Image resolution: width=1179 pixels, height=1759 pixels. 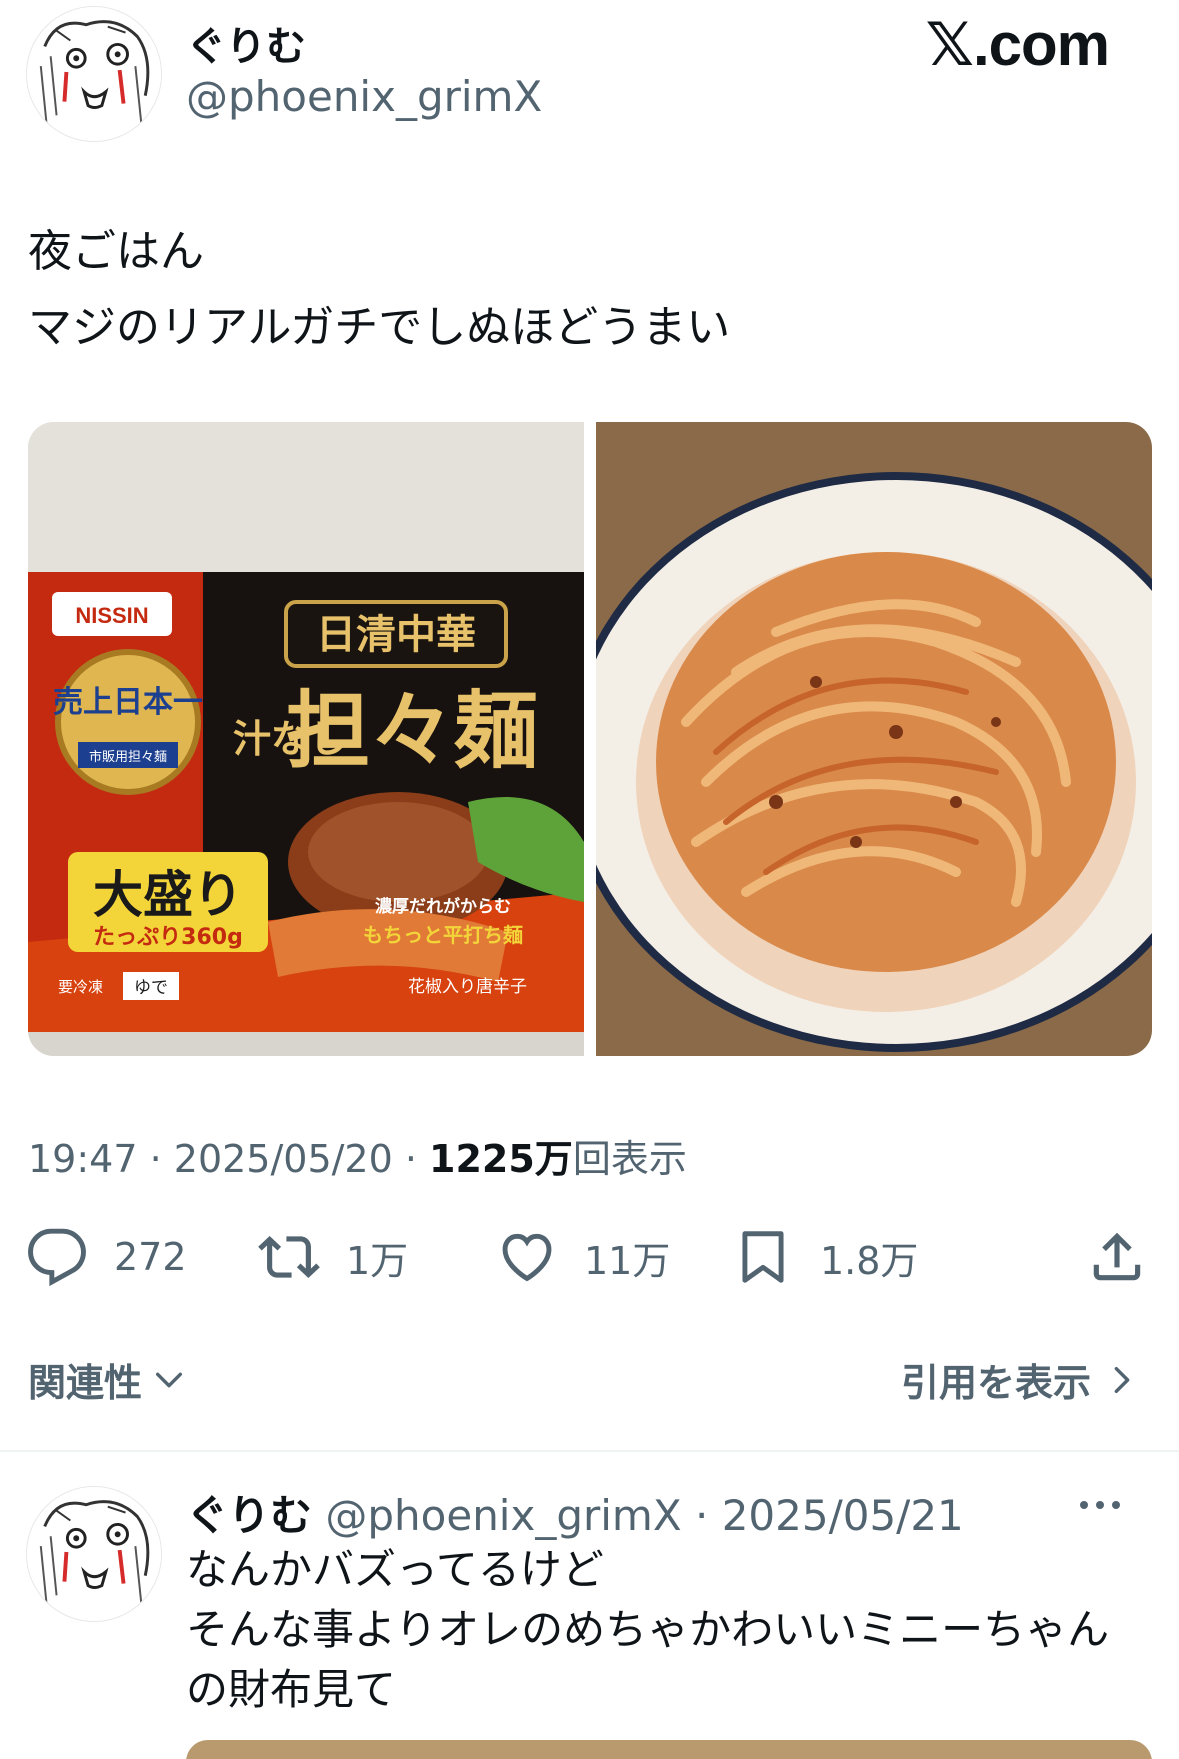 I want to click on bookmark-icon, so click(x=763, y=1257).